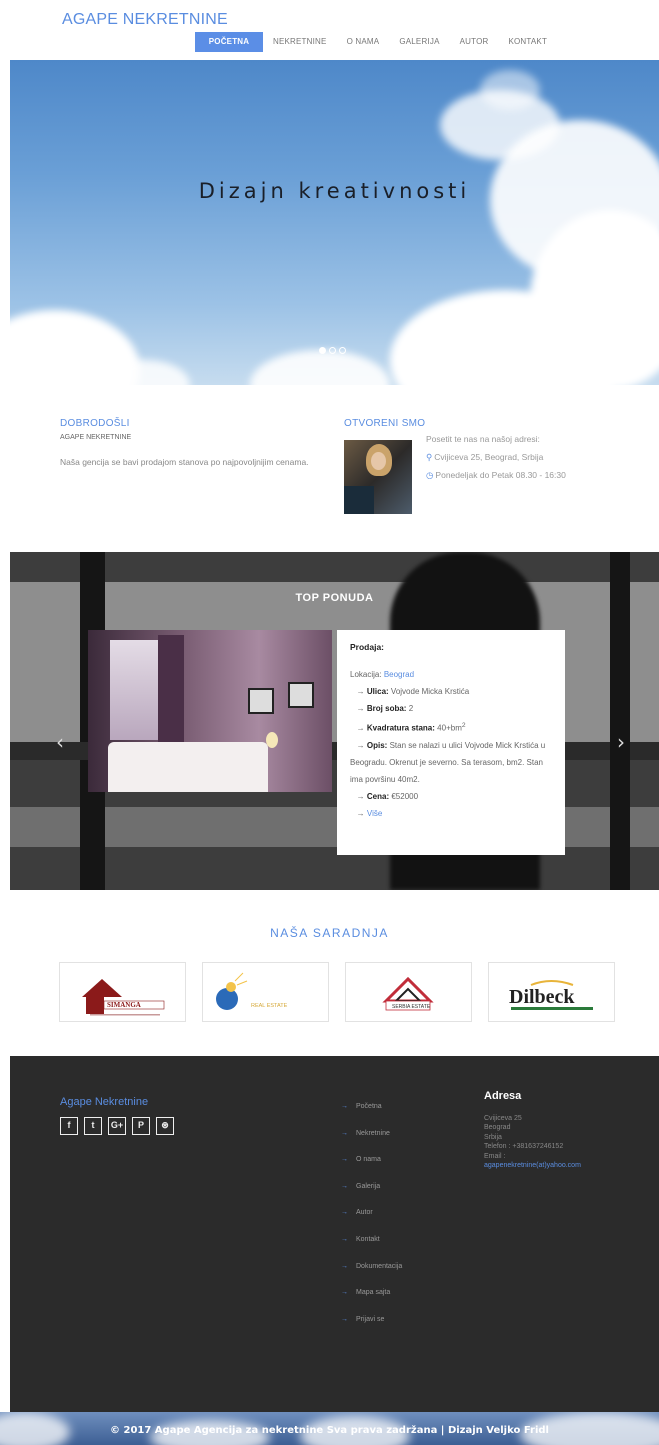 The height and width of the screenshot is (1445, 659). I want to click on footer-brand: Agape Nekretnine, so click(104, 1102).